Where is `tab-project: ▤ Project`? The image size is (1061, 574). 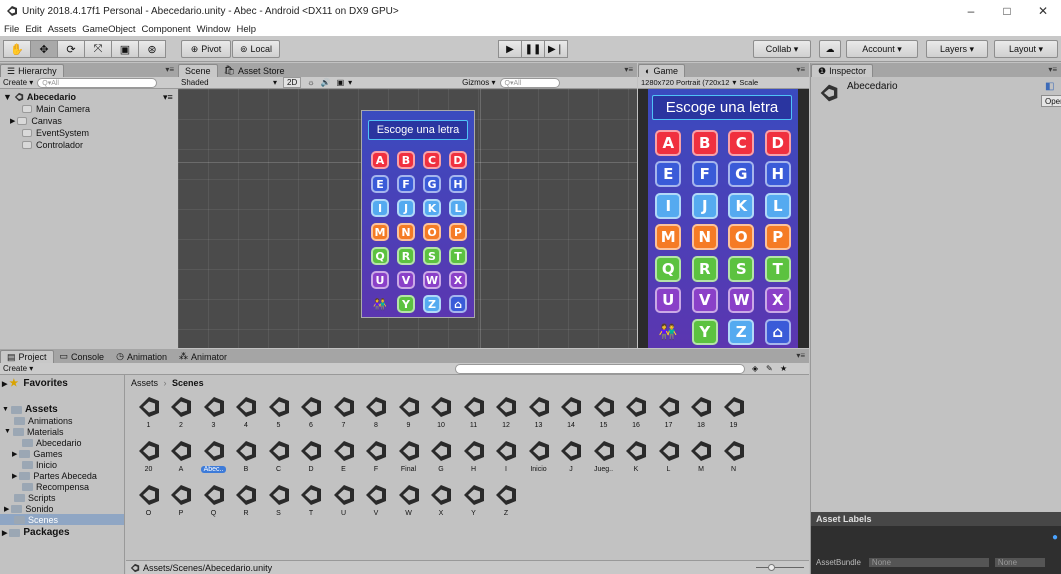 tab-project: ▤ Project is located at coordinates (27, 356).